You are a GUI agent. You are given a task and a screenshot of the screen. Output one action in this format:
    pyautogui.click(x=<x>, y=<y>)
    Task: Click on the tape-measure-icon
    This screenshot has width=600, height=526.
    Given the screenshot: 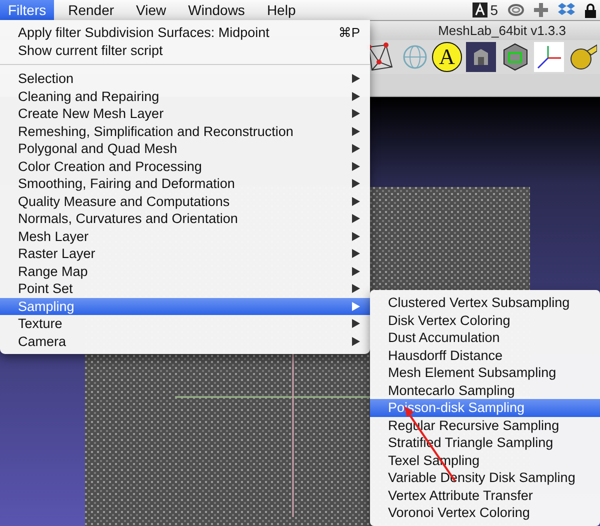 What is the action you would take?
    pyautogui.click(x=583, y=57)
    